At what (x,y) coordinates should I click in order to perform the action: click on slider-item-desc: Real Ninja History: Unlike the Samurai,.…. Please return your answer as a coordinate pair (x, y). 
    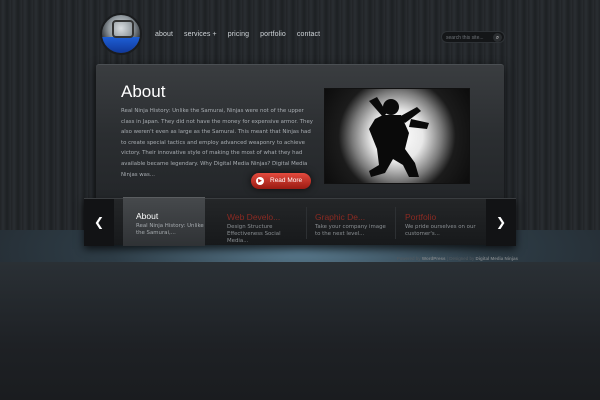
    Looking at the image, I should click on (170, 229).